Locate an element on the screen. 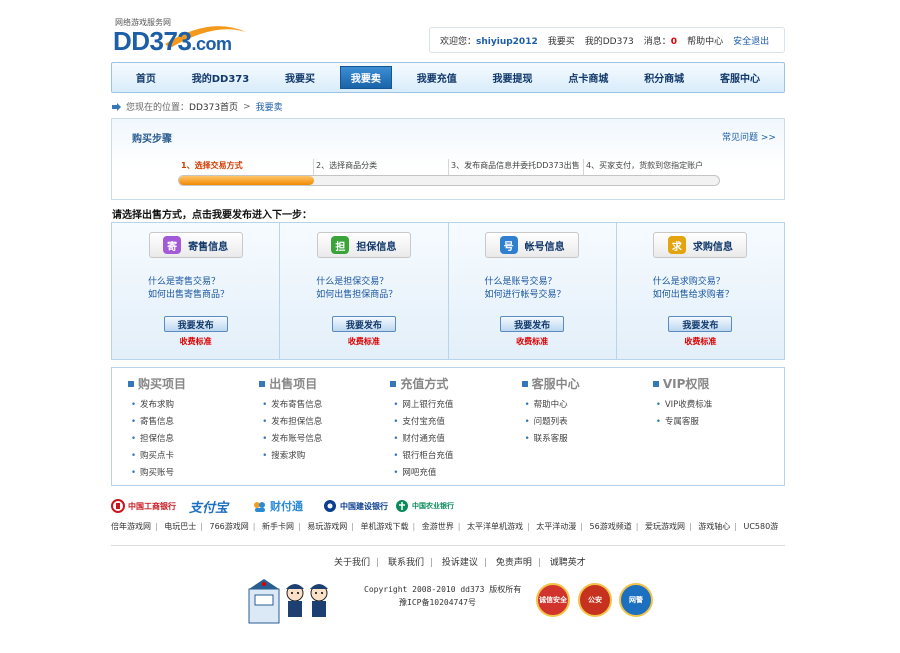 This screenshot has width=900, height=653. card-guarantee-q1: 什么是担保交易？ is located at coordinates (381, 282).